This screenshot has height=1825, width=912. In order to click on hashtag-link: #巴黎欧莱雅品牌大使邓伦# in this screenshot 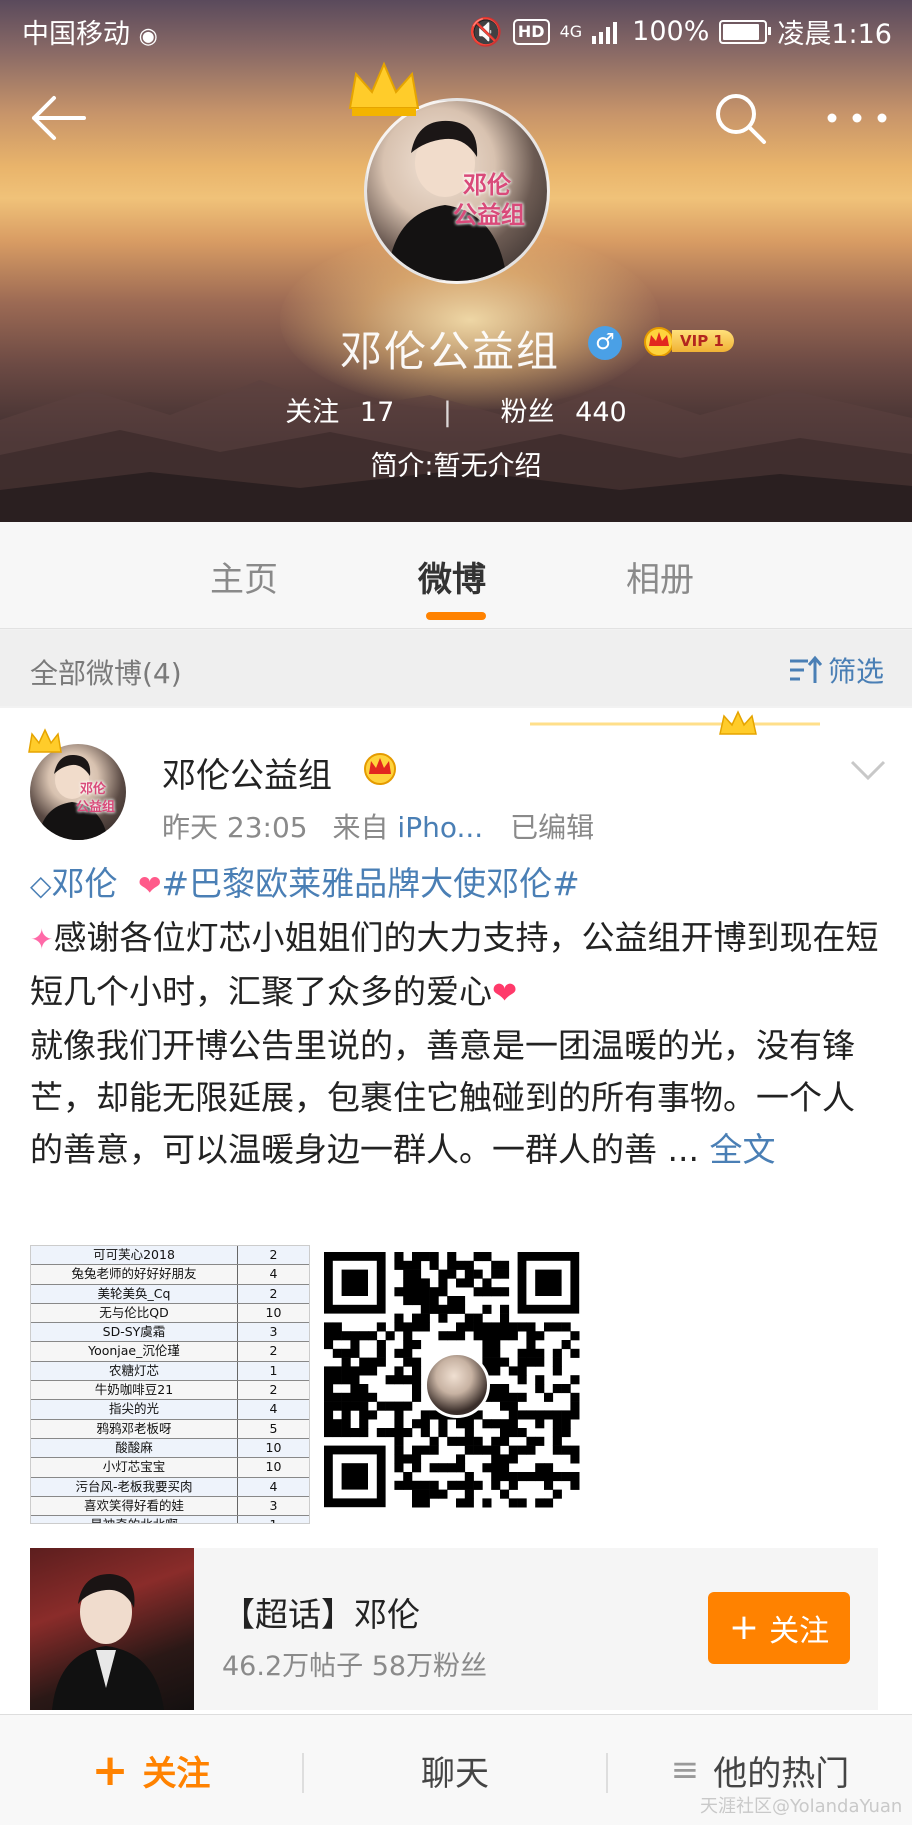, I will do `click(371, 883)`.